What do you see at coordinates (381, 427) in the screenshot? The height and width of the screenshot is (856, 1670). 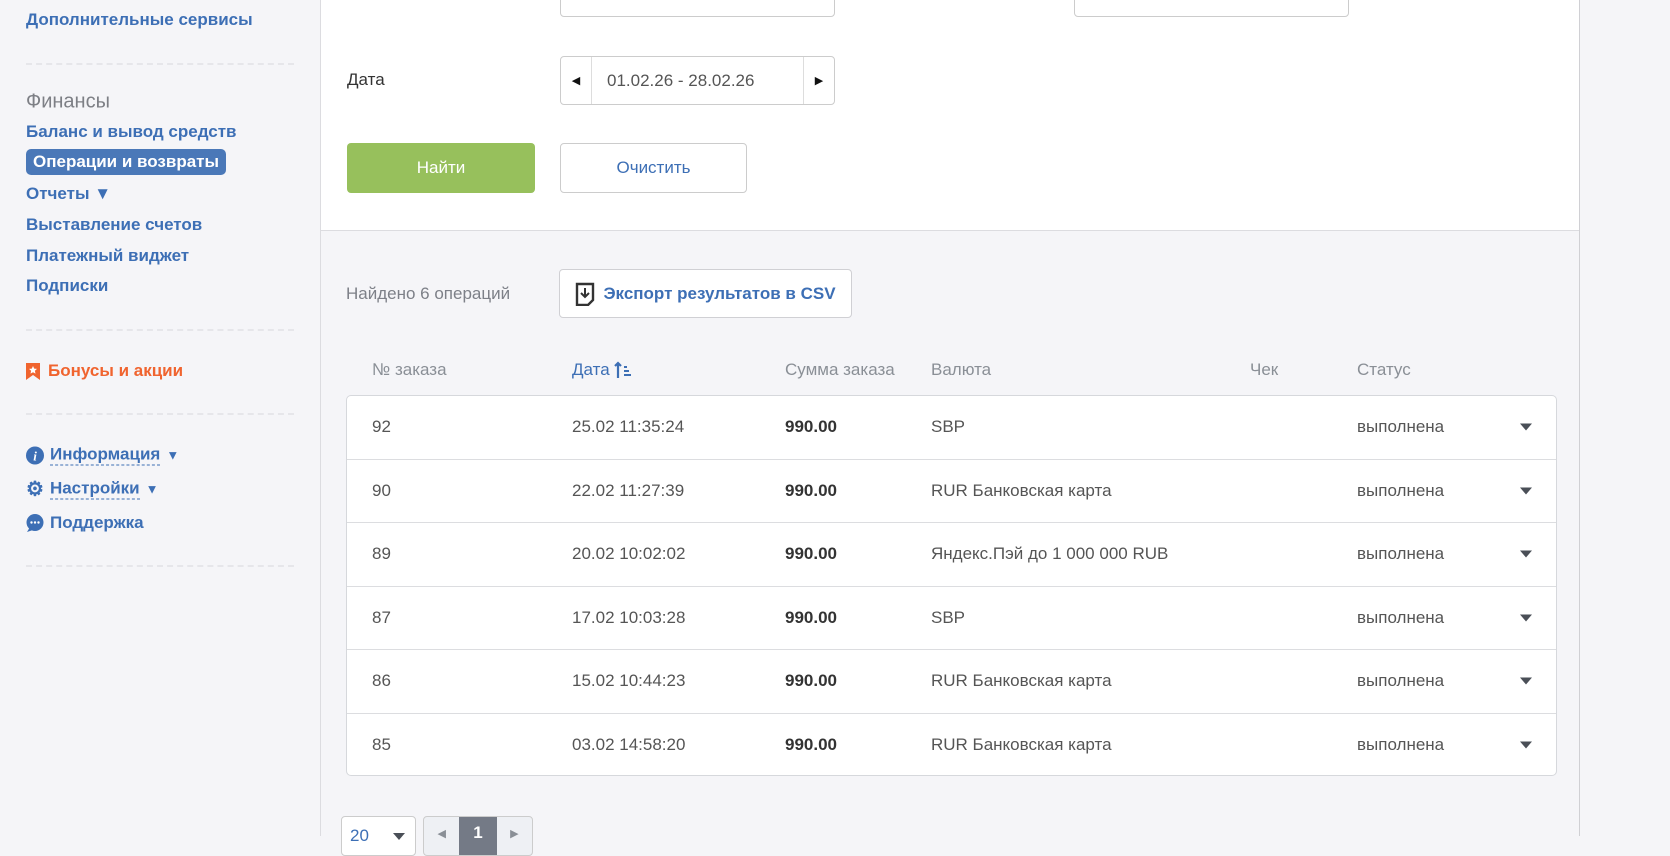 I see `order-id: 92` at bounding box center [381, 427].